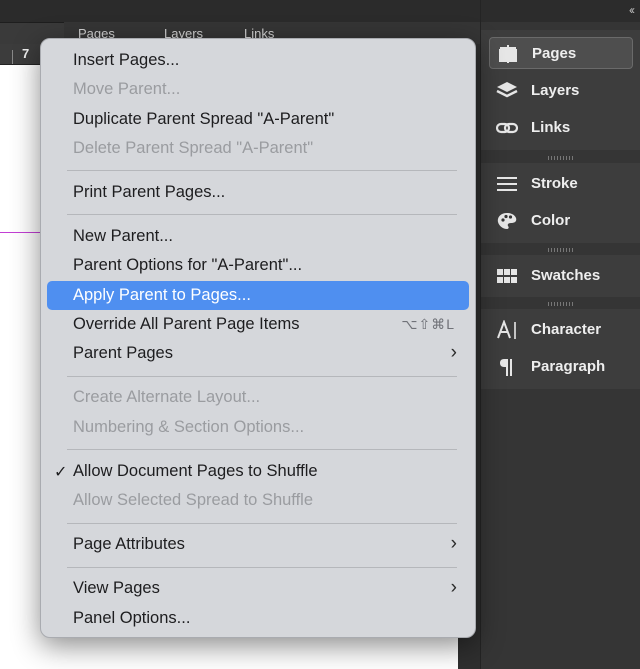 The image size is (640, 669). I want to click on menu-item-parent-pages: Parent Pages ›, so click(258, 353).